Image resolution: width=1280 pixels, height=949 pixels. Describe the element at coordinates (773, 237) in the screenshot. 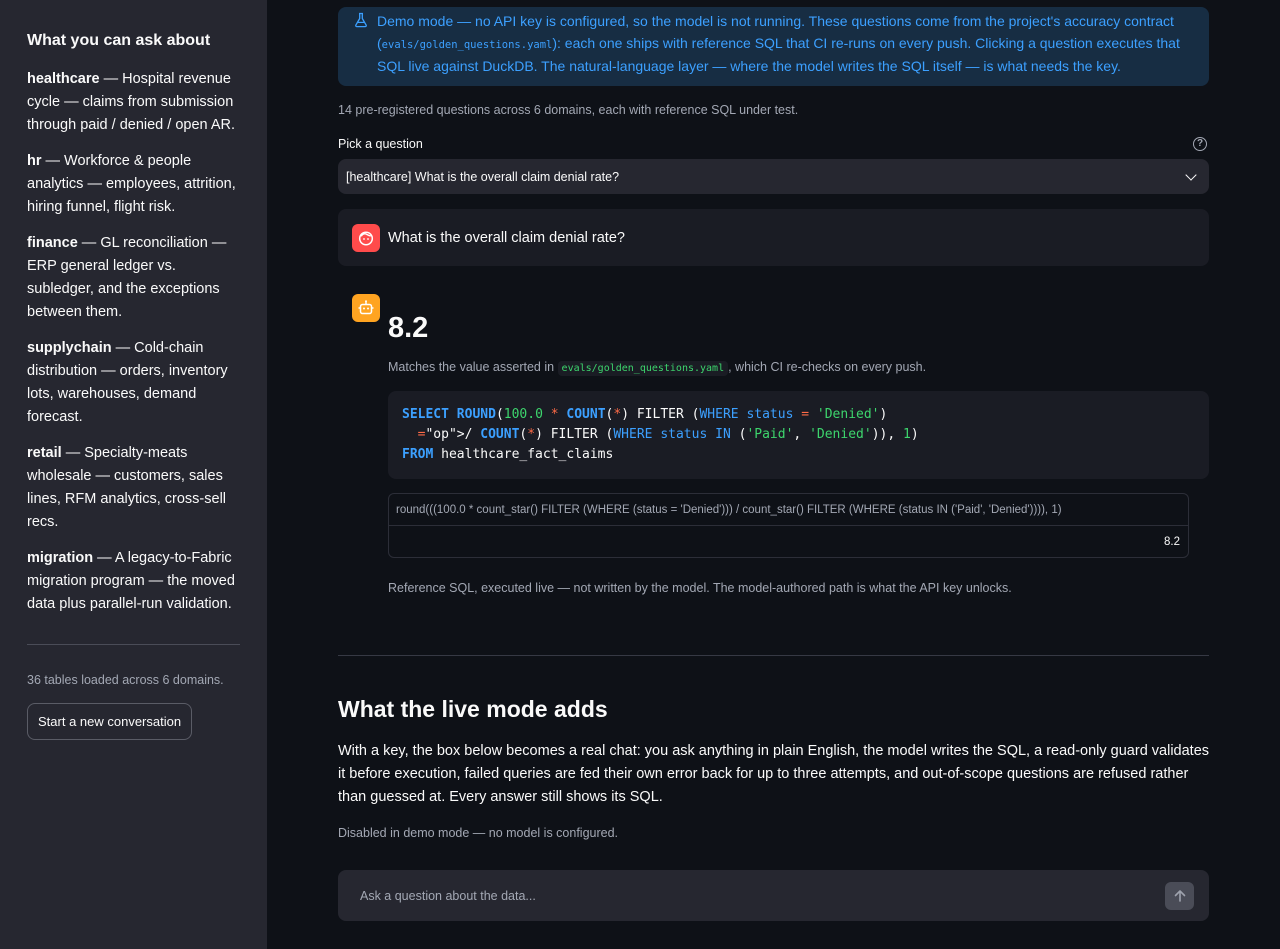

I see `user-message: What is the overall claim denial rate?` at that location.